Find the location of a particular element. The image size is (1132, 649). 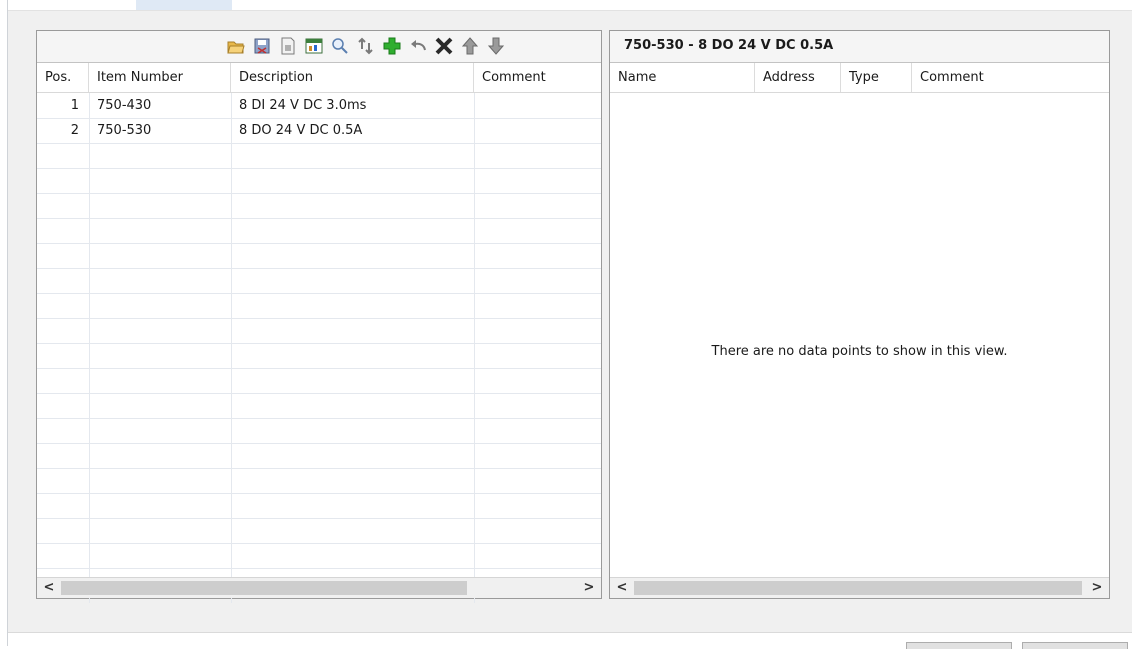

cell-pos: 2 is located at coordinates (74, 130).